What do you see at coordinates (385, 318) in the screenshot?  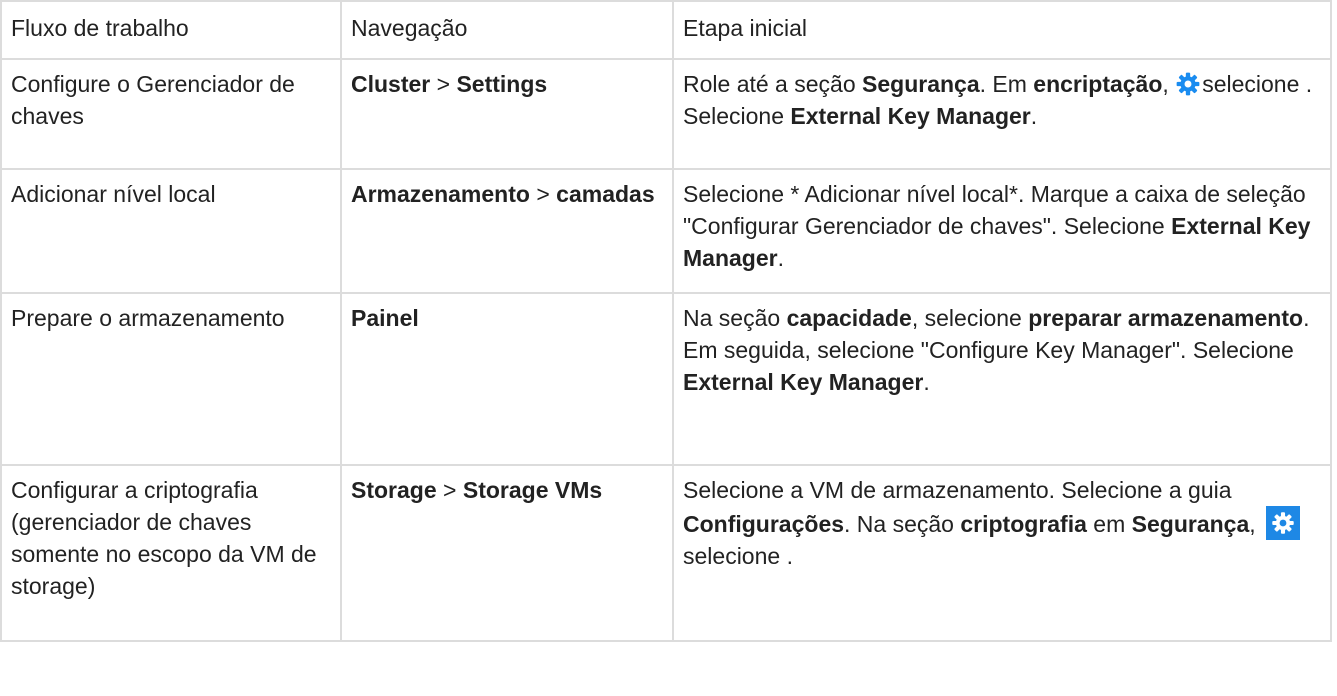 I see `nav-item: Painel` at bounding box center [385, 318].